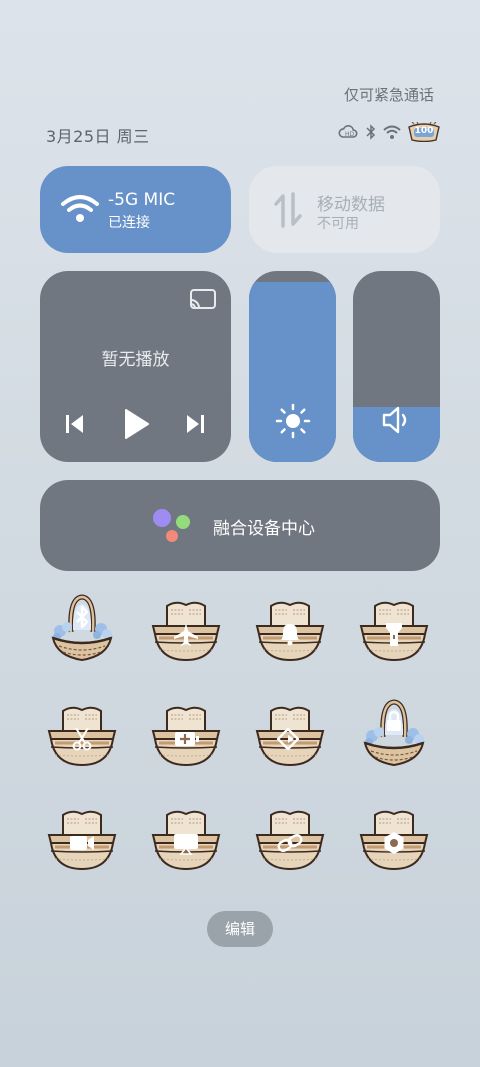 This screenshot has width=480, height=1067. I want to click on next-icon, so click(195, 424).